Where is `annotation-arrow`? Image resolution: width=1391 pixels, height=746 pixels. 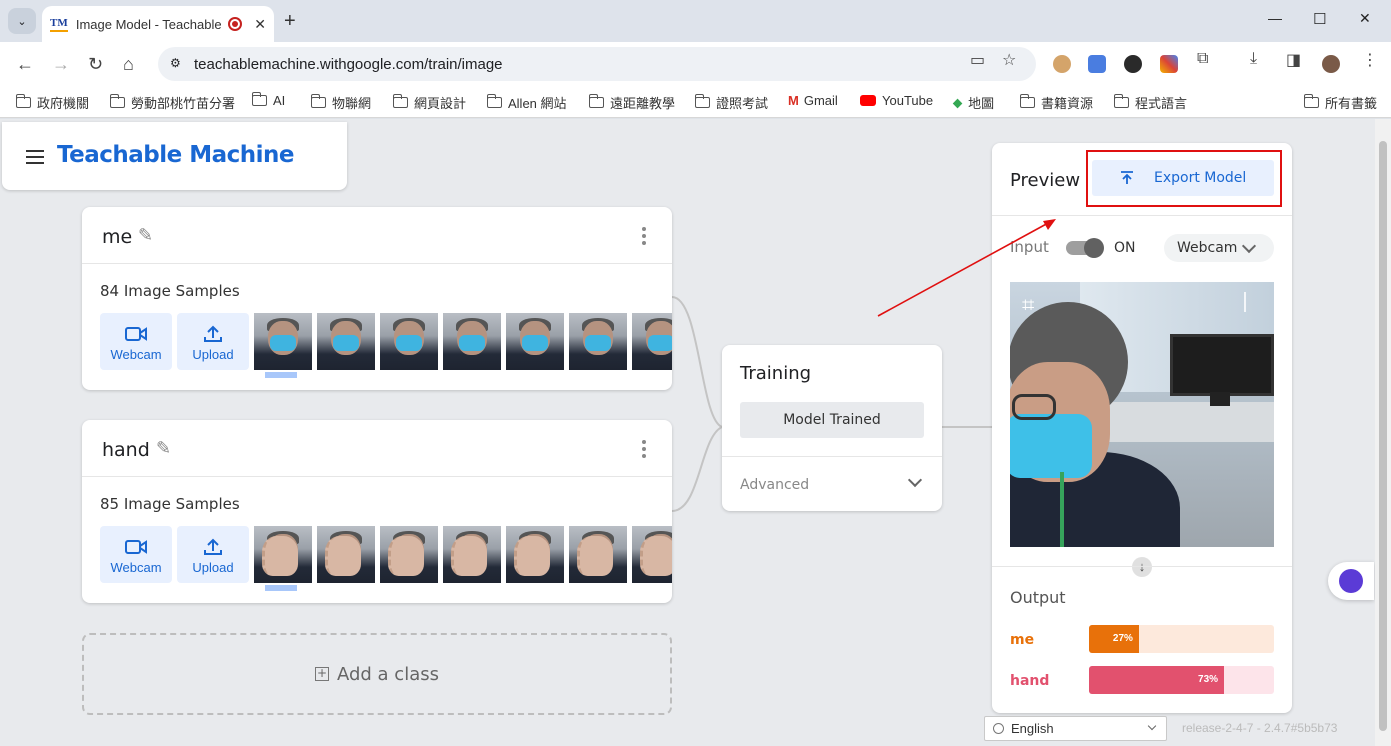 annotation-arrow is located at coordinates (966, 268).